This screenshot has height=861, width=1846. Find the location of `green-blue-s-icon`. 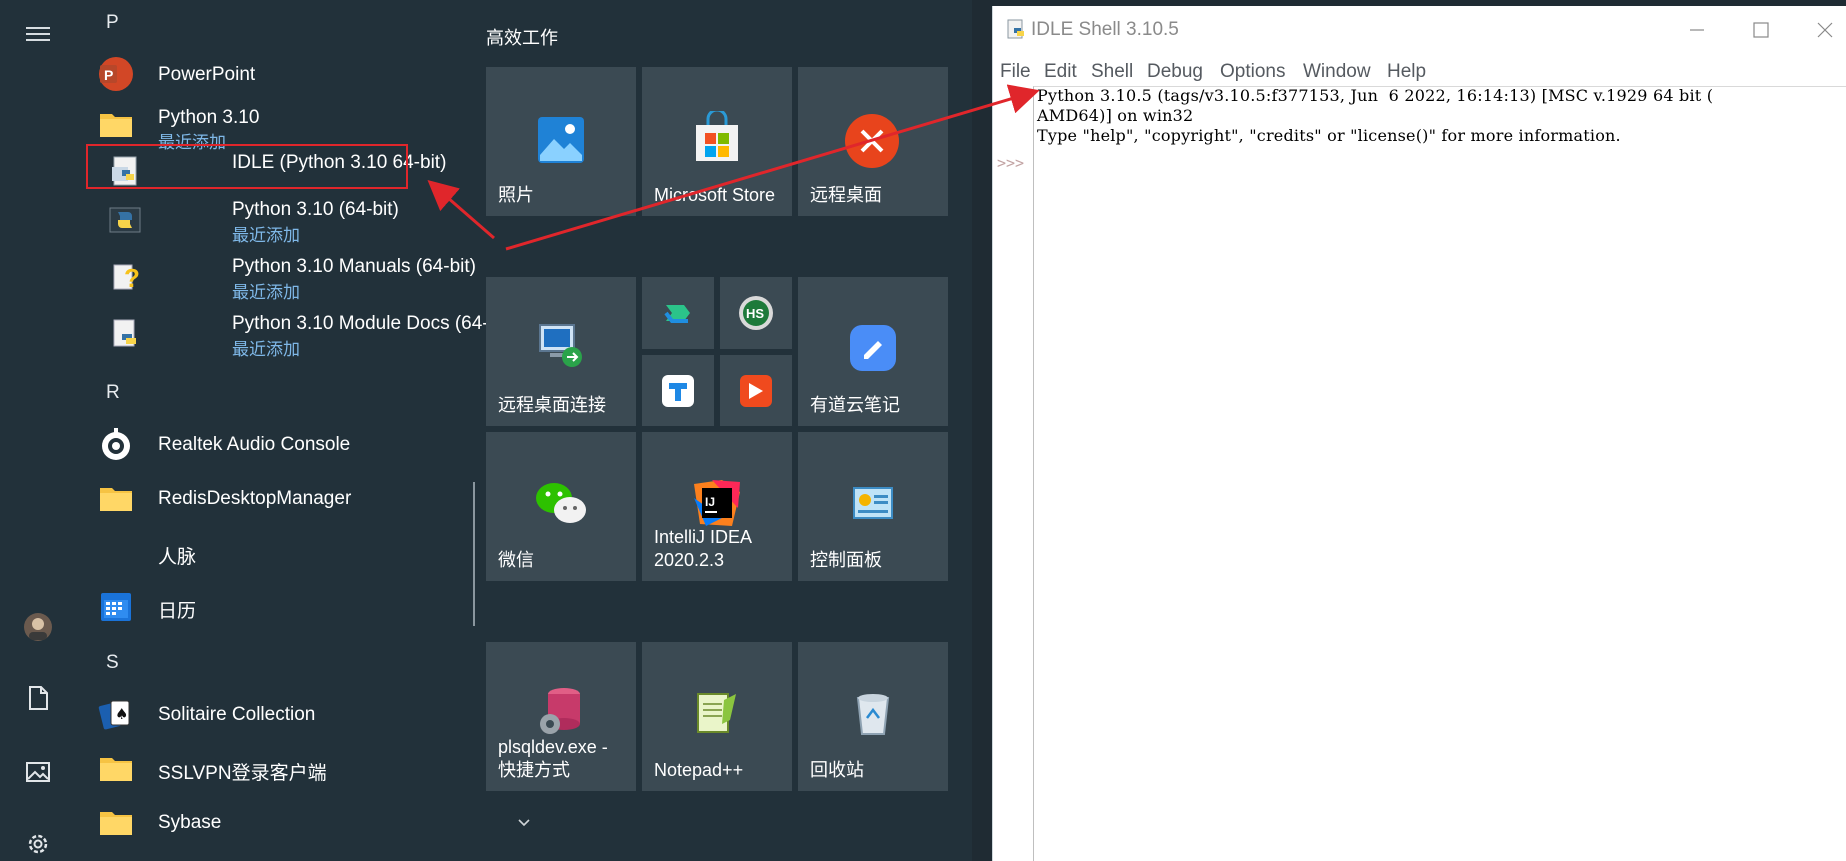

green-blue-s-icon is located at coordinates (677, 314).